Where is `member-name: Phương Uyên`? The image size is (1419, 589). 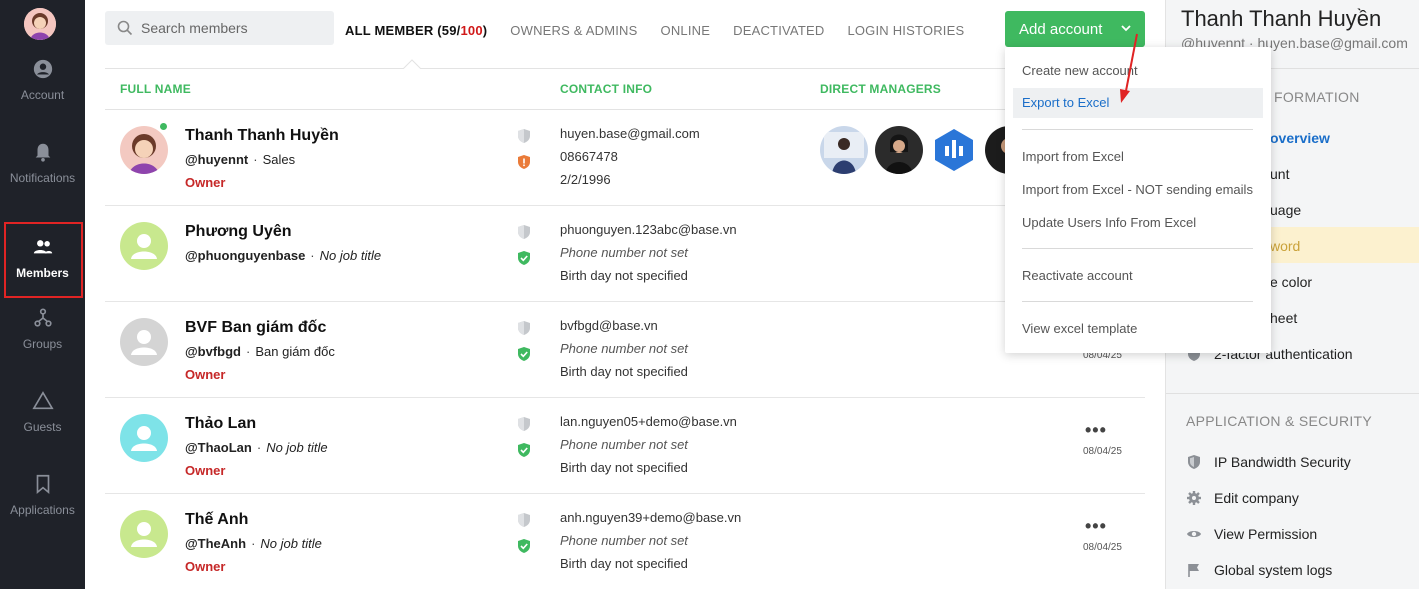
member-name: Phương Uyên is located at coordinates (238, 232).